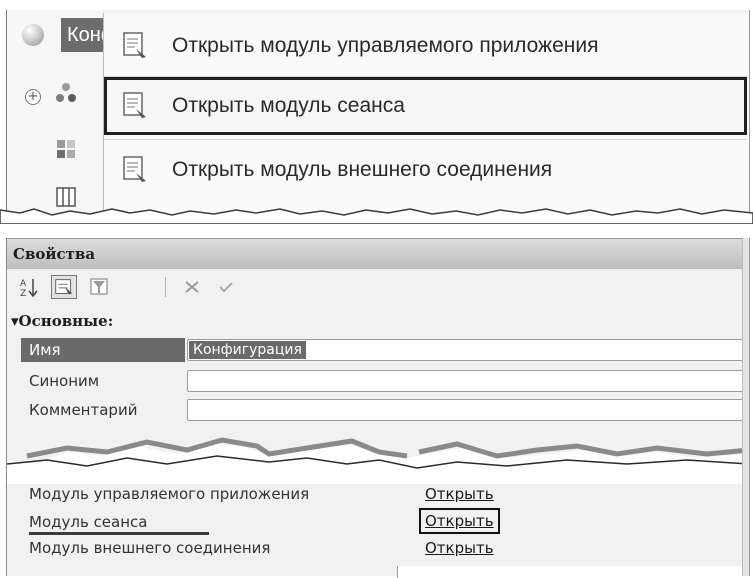 This screenshot has width=753, height=578. I want to click on tree-strip: Конфигурация +, so click(55, 112).